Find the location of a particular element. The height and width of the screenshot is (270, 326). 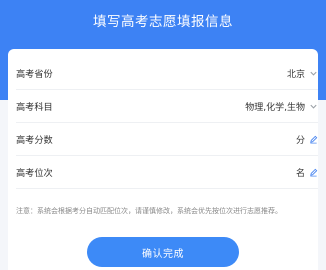

score-label: 高考分数 is located at coordinates (34, 140).